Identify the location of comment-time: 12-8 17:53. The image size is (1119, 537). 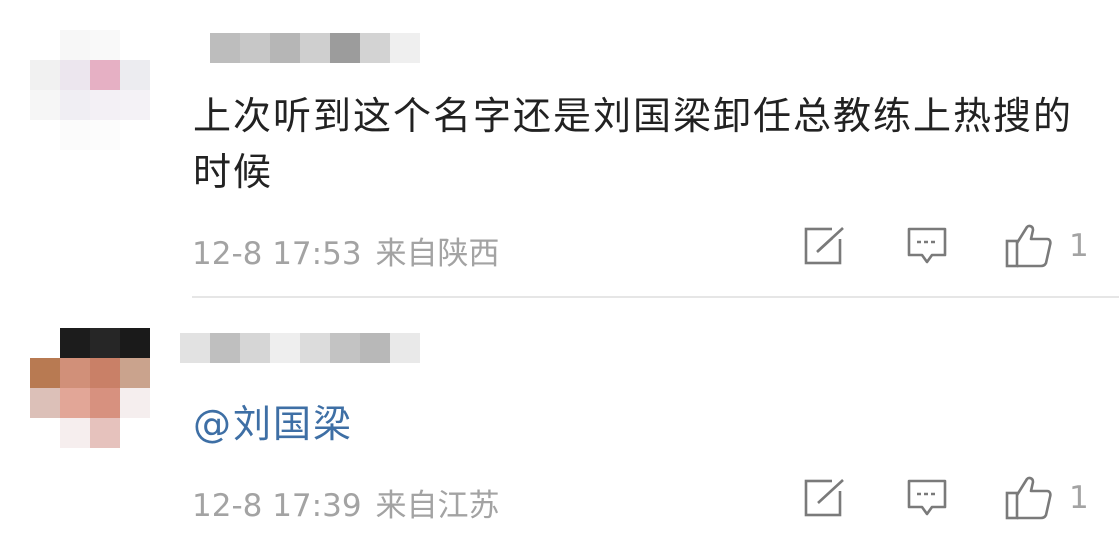
(277, 254).